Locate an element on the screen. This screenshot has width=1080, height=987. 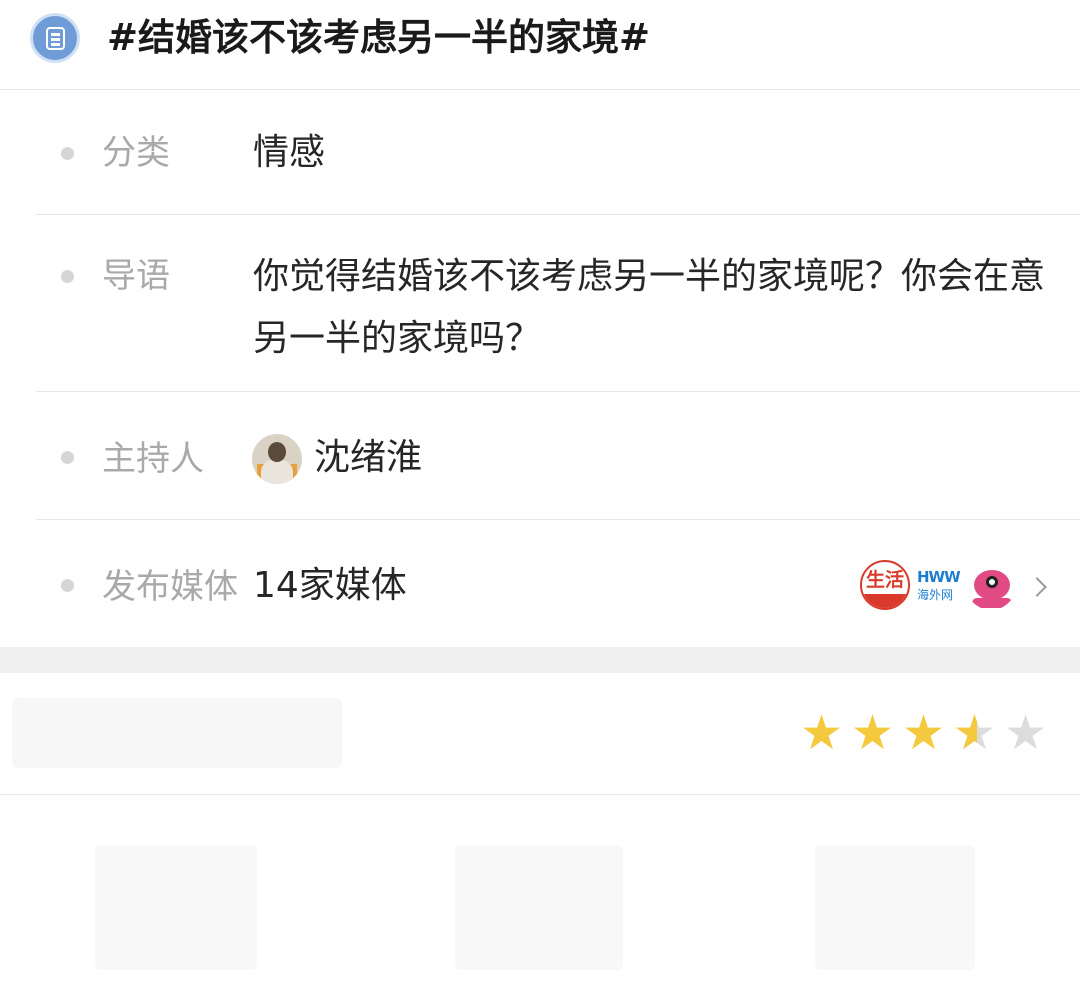
rating-row: ★ ★ ★ ★ ★ ★ is located at coordinates (540, 734).